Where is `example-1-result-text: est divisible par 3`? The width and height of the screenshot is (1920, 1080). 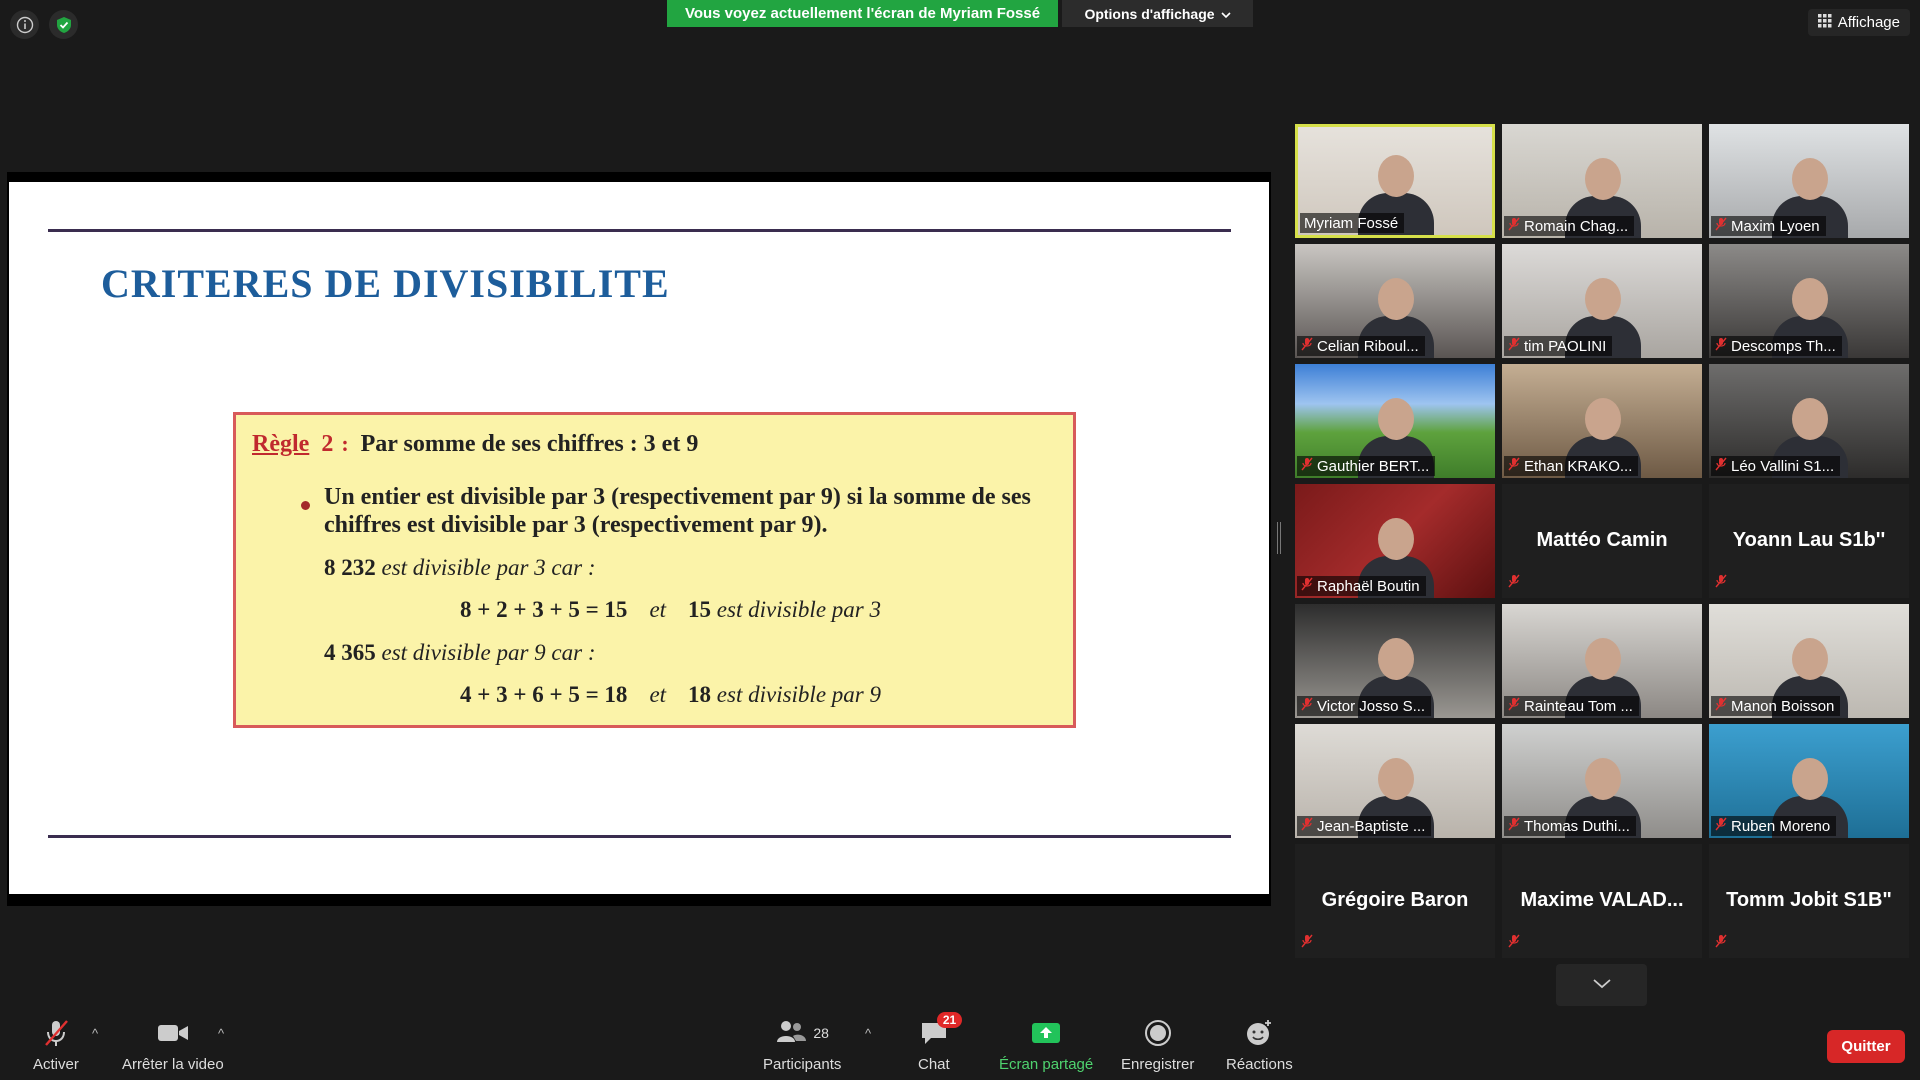 example-1-result-text: est divisible par 3 is located at coordinates (798, 609).